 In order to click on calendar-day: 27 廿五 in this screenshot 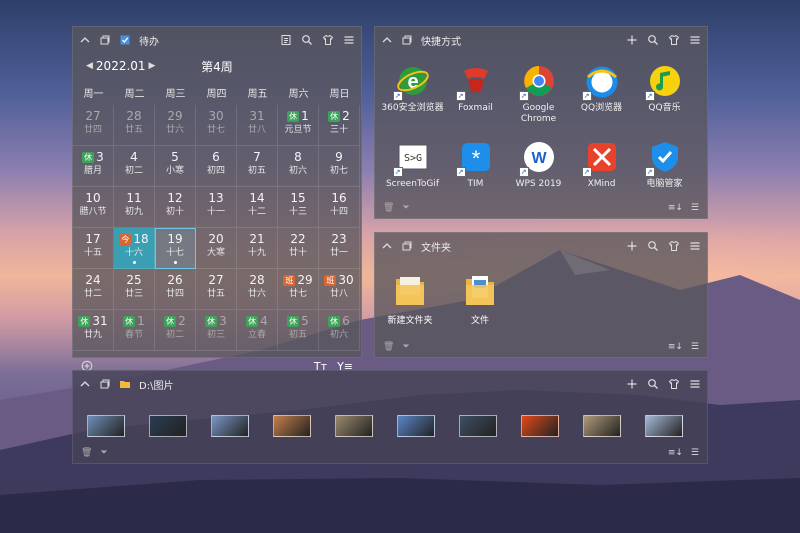, I will do `click(216, 289)`.